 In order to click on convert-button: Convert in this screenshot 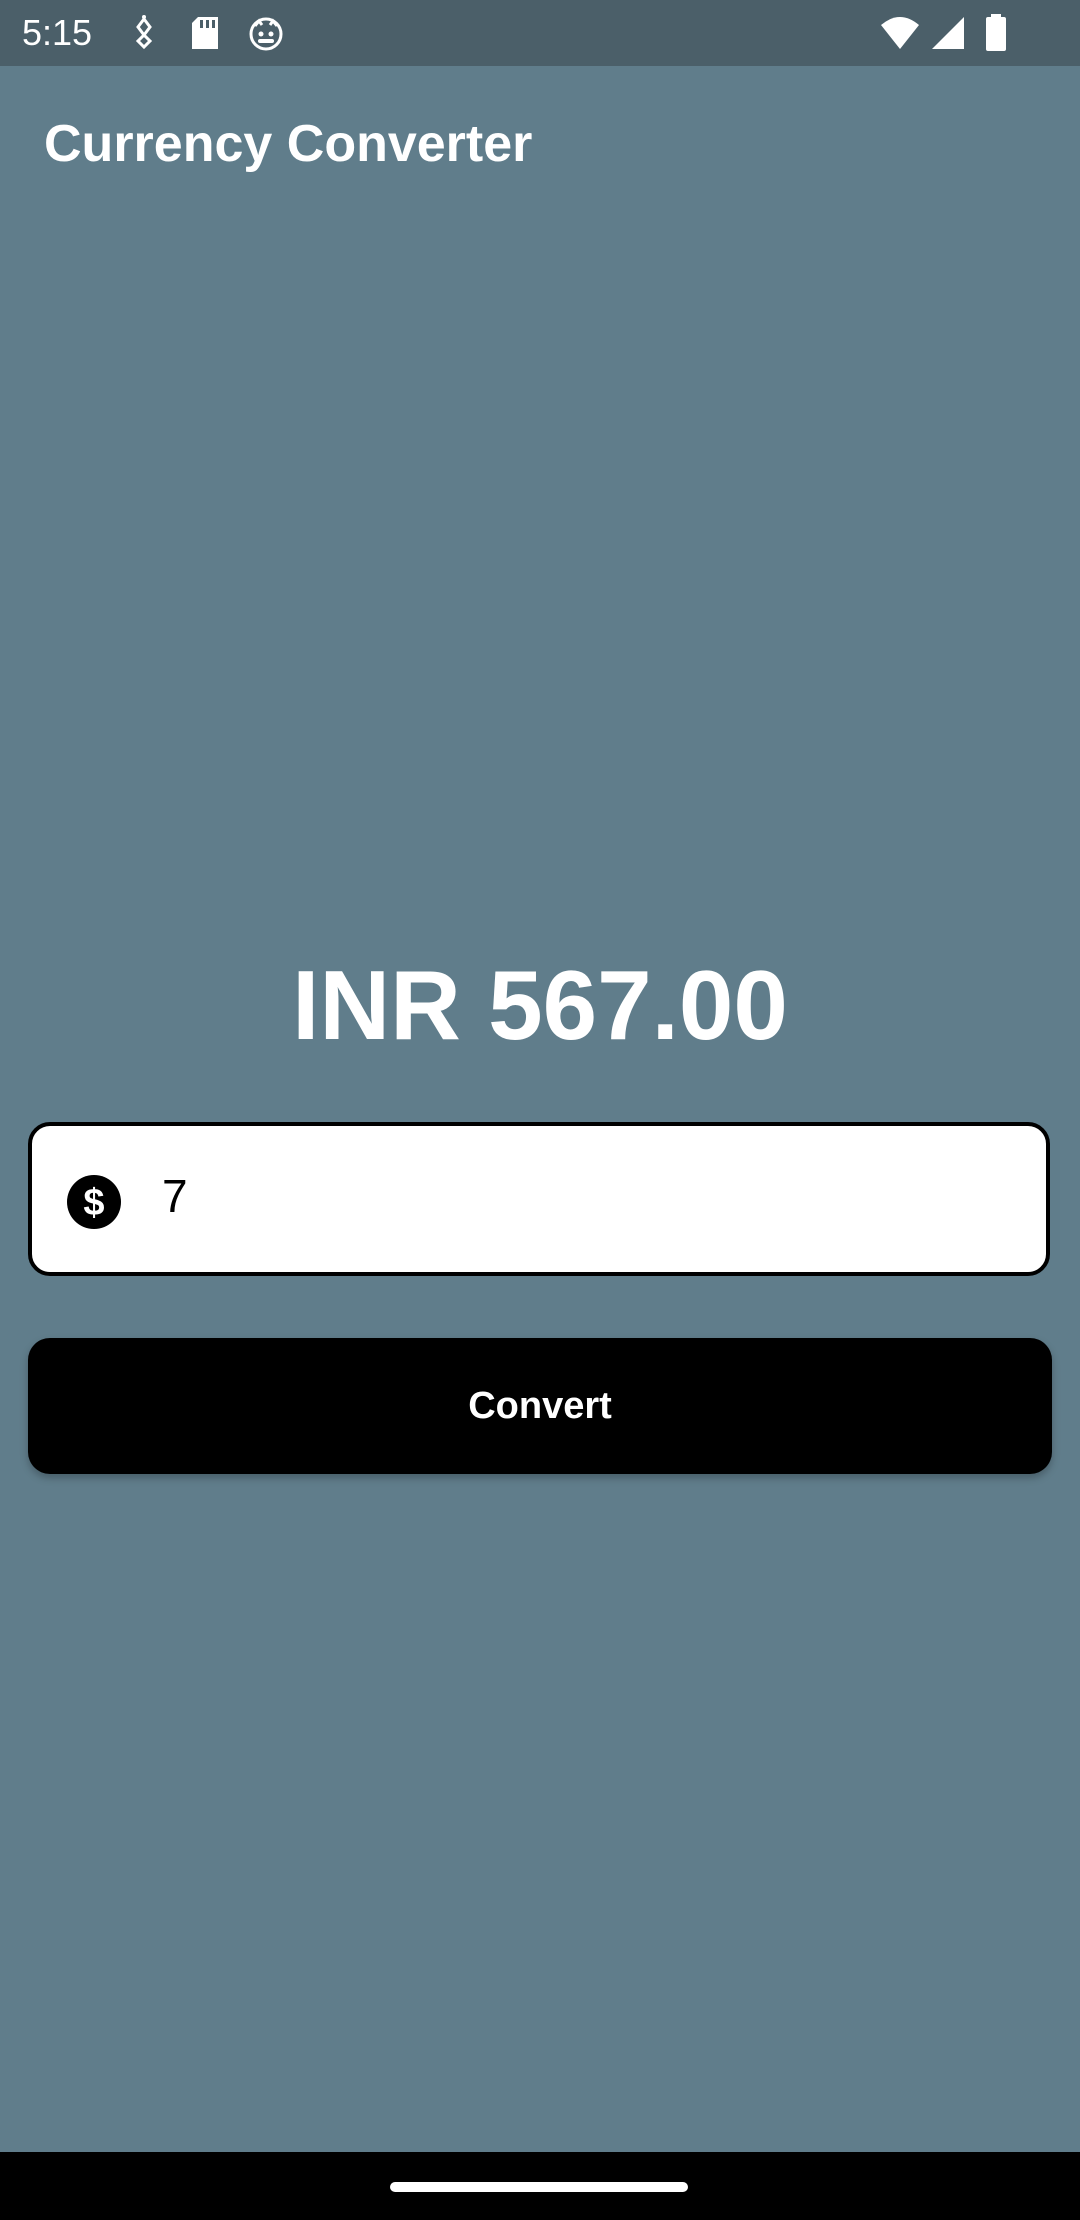, I will do `click(540, 1406)`.